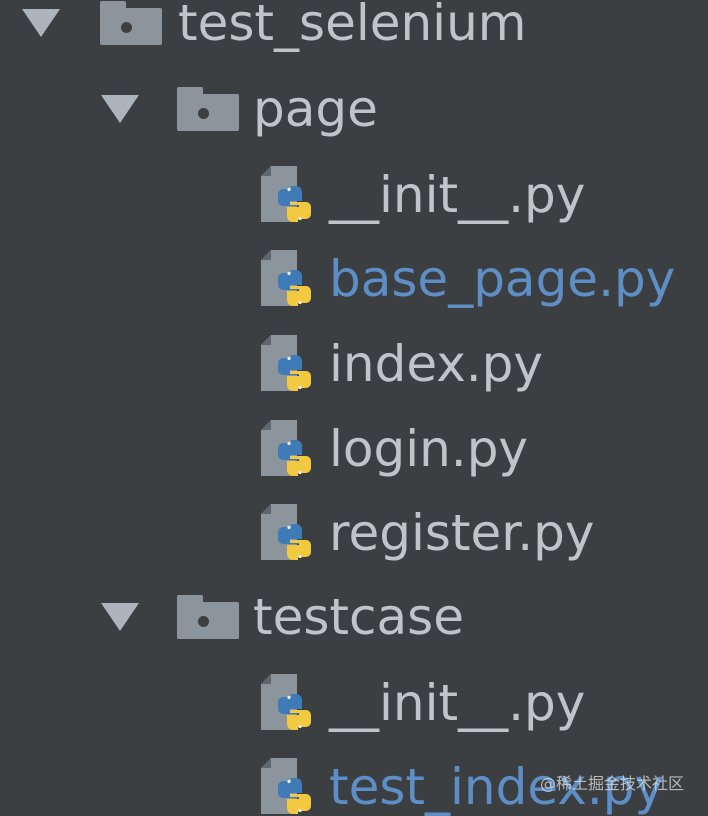 The image size is (708, 816). What do you see at coordinates (611, 783) in the screenshot?
I see `watermark: @稀土掘金技术社区` at bounding box center [611, 783].